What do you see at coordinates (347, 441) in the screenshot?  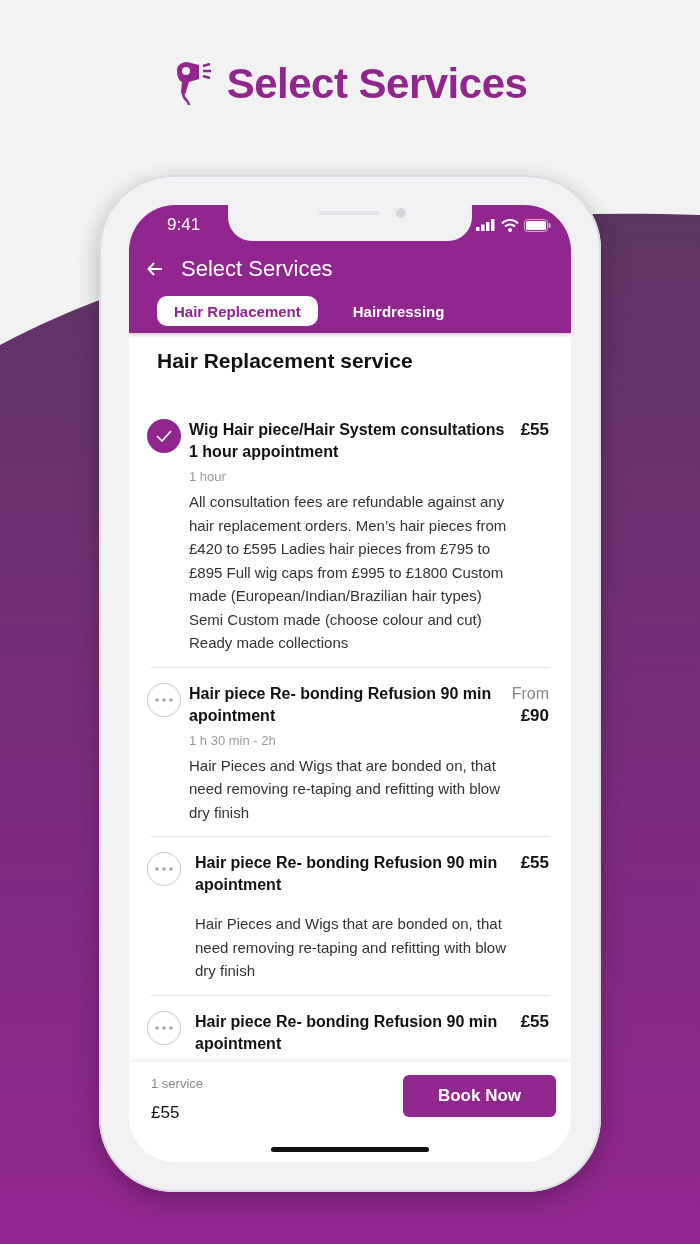 I see `service-title: Wig Hair piece/Hair System consultations 1 hour appointment` at bounding box center [347, 441].